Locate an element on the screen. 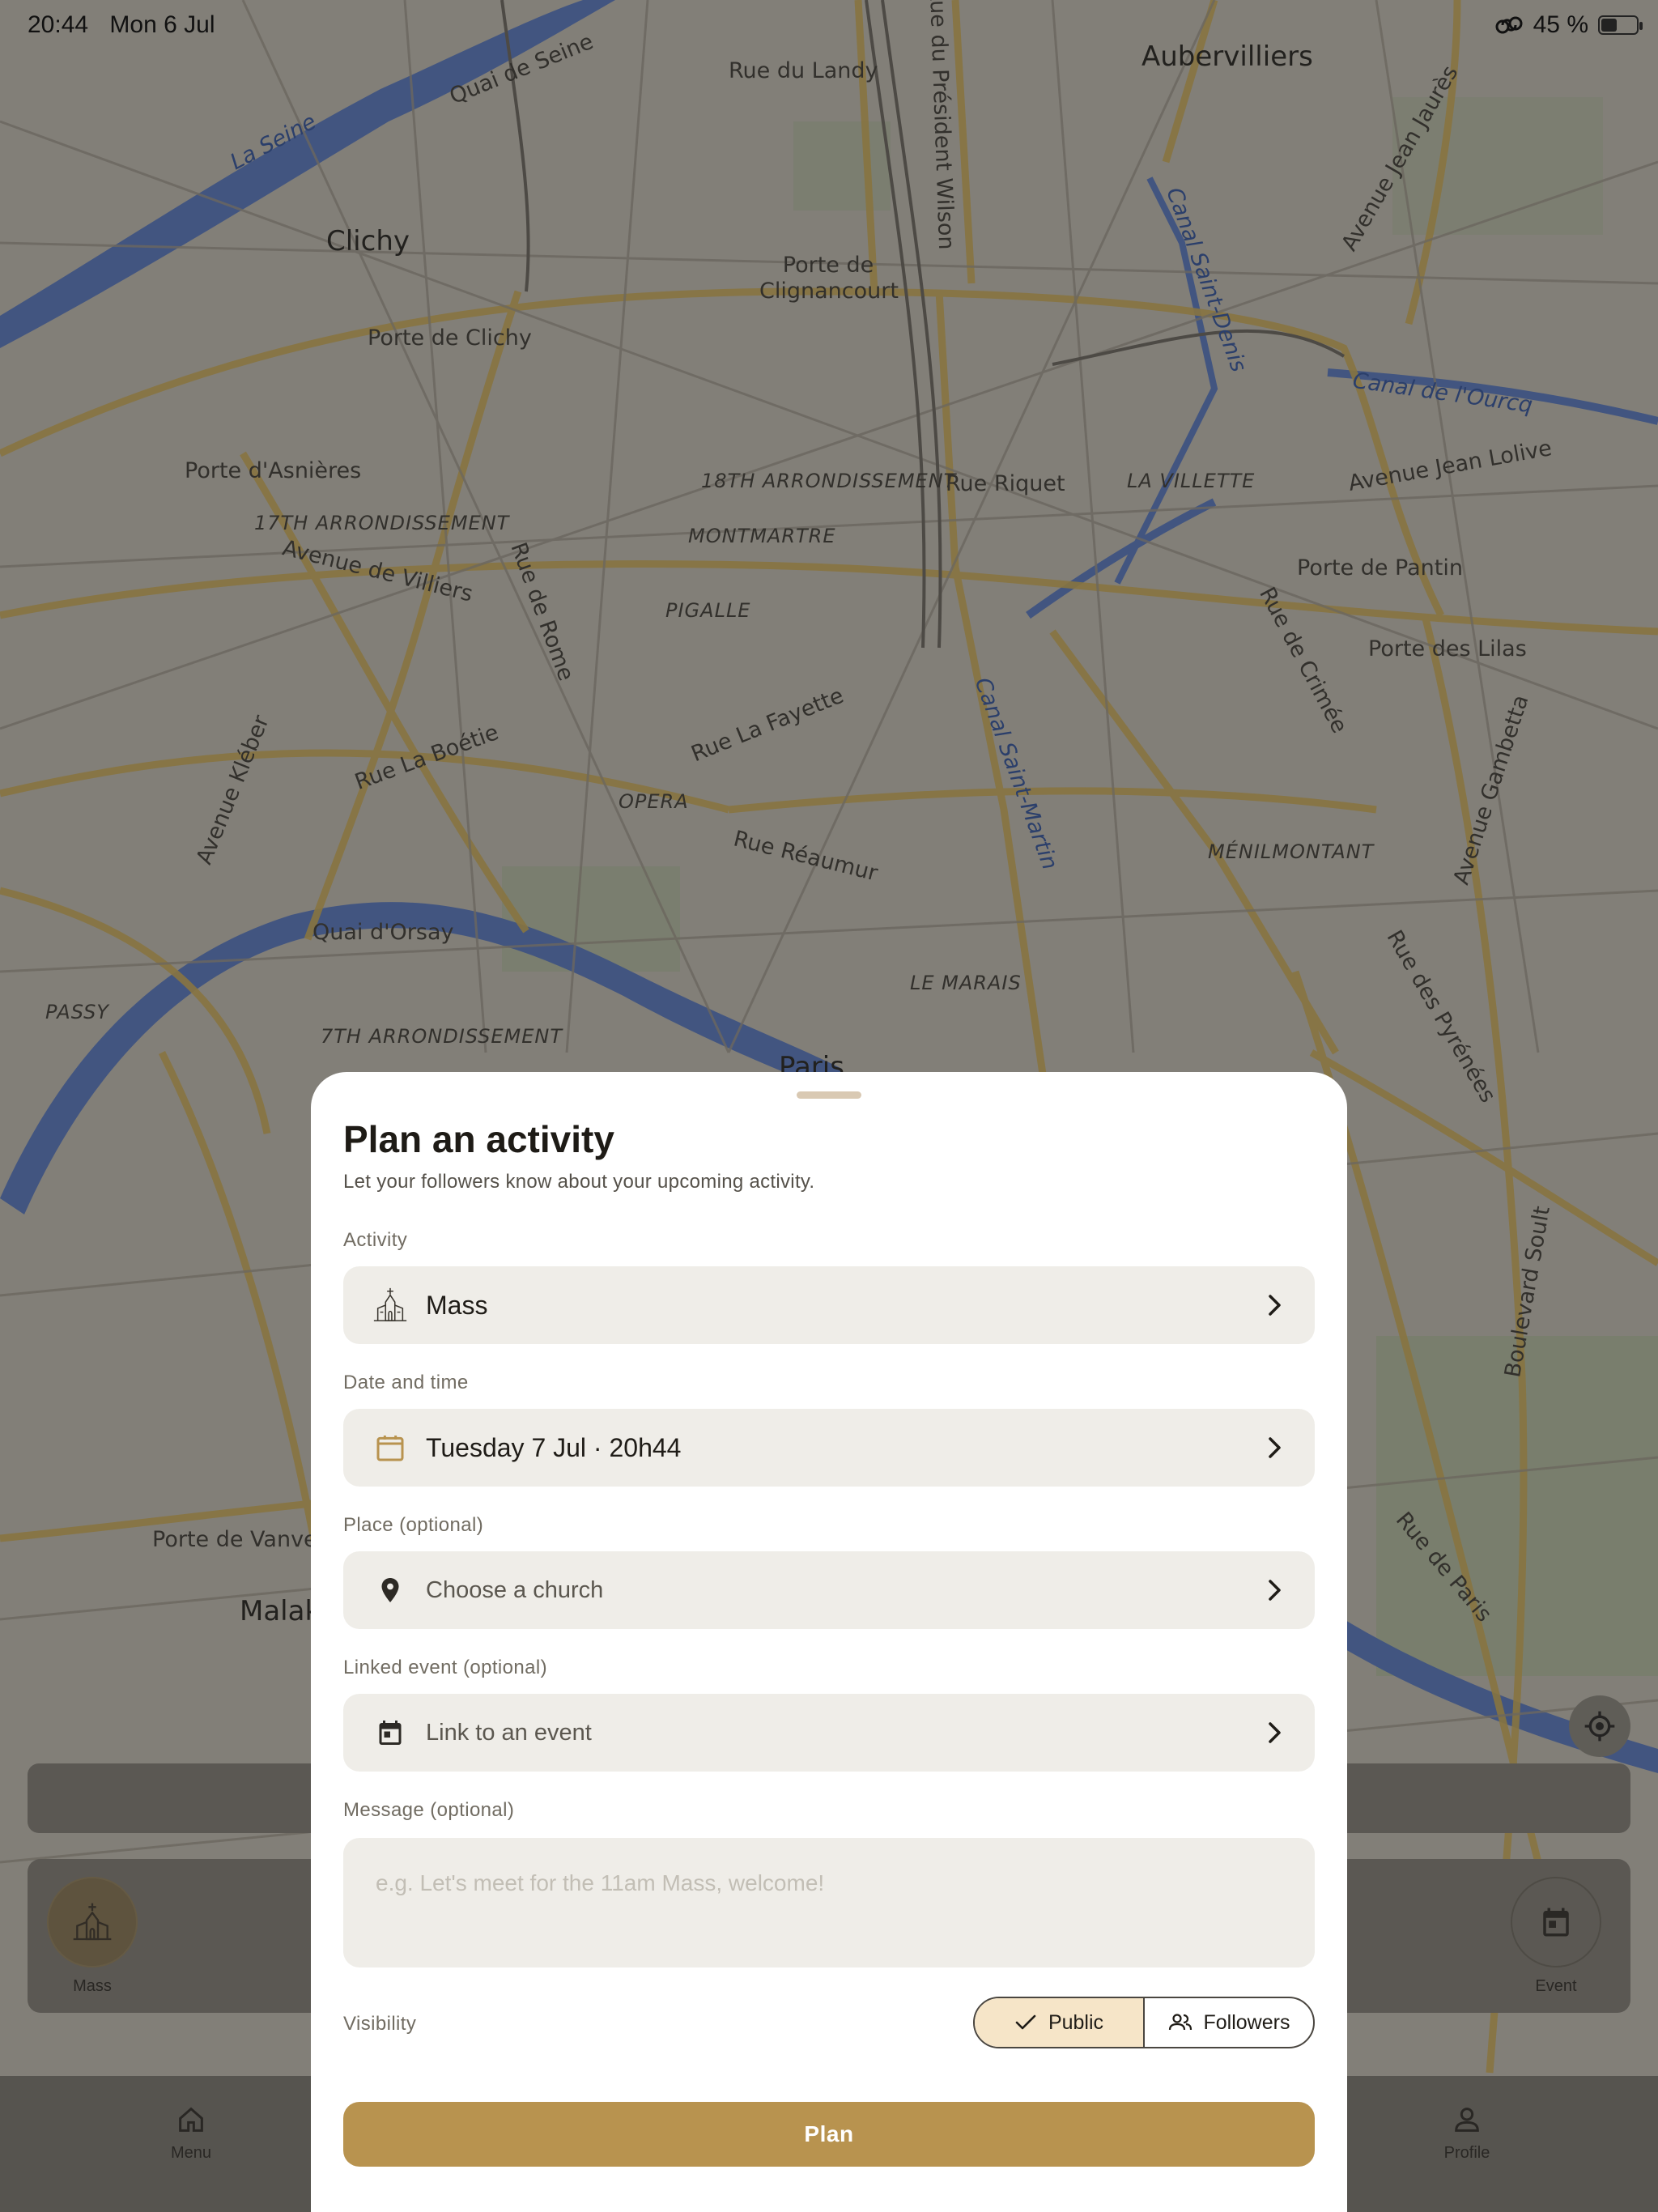 The width and height of the screenshot is (1658, 2212). battery-level is located at coordinates (1609, 26).